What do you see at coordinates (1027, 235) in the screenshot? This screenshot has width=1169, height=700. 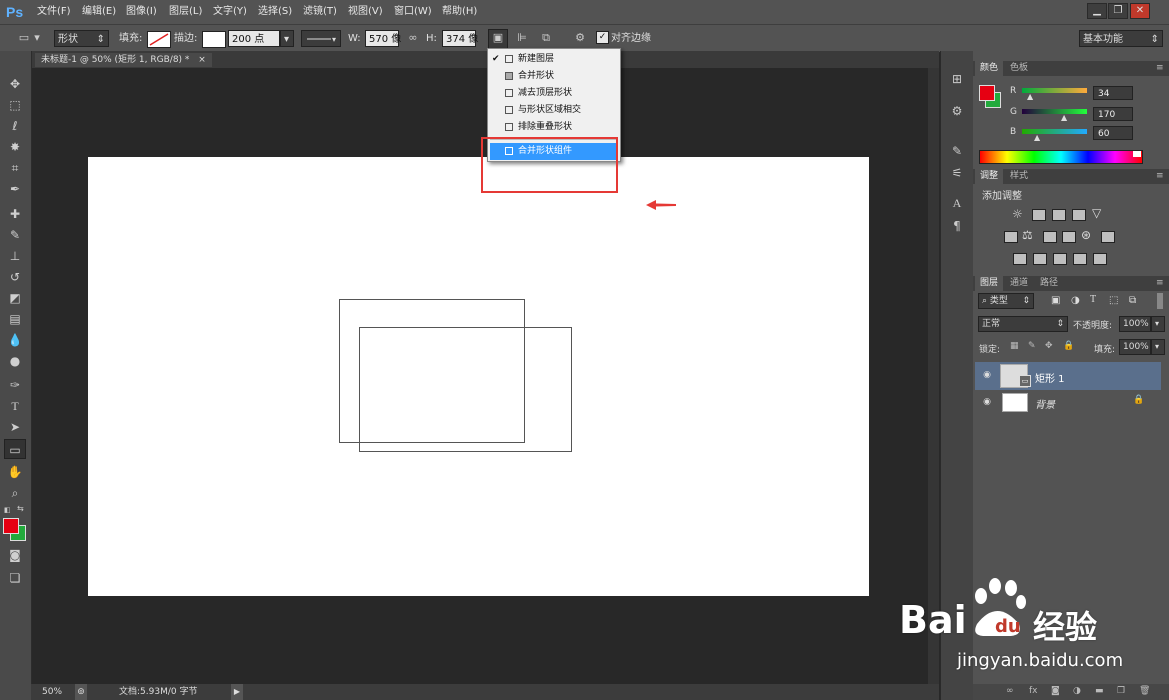 I see `color-balance-icon: ⚖` at bounding box center [1027, 235].